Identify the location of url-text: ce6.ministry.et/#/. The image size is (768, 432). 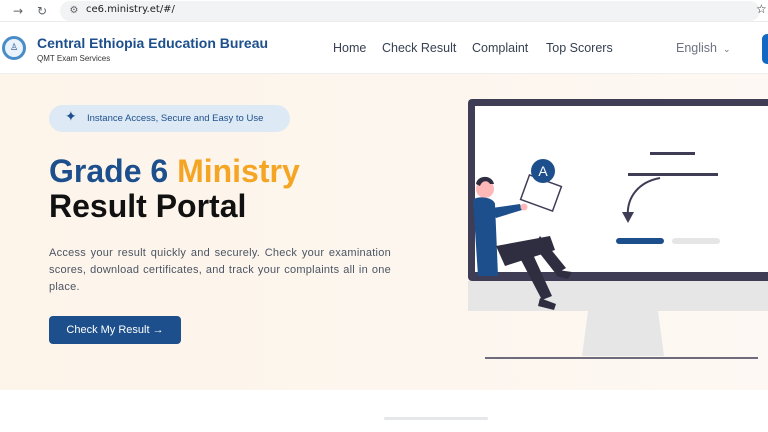
(130, 9).